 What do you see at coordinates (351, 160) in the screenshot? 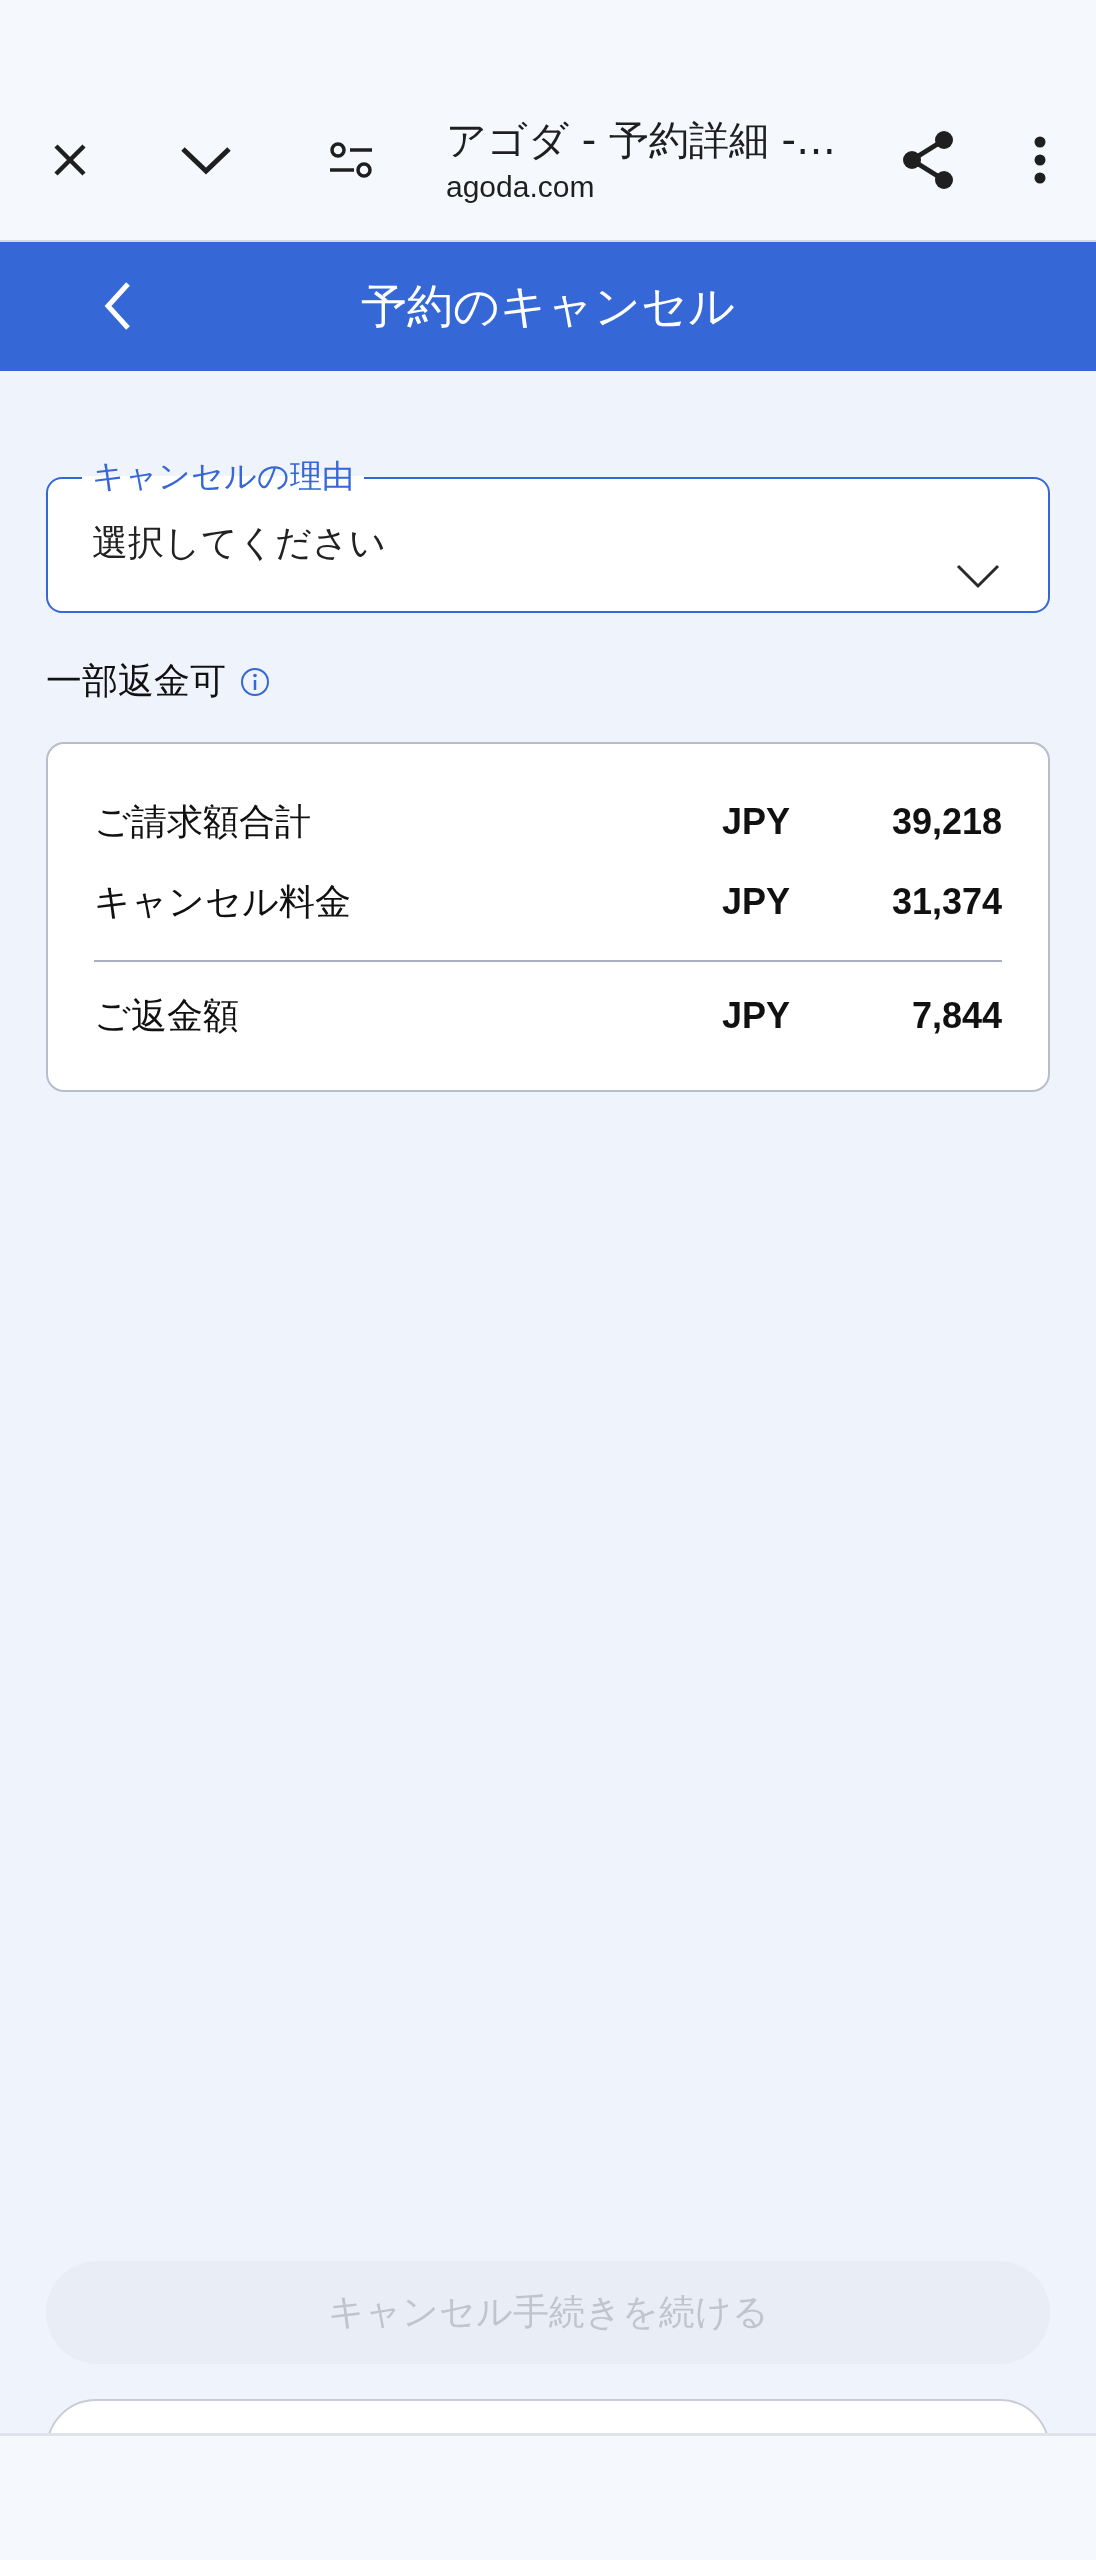
I see `settings-icon` at bounding box center [351, 160].